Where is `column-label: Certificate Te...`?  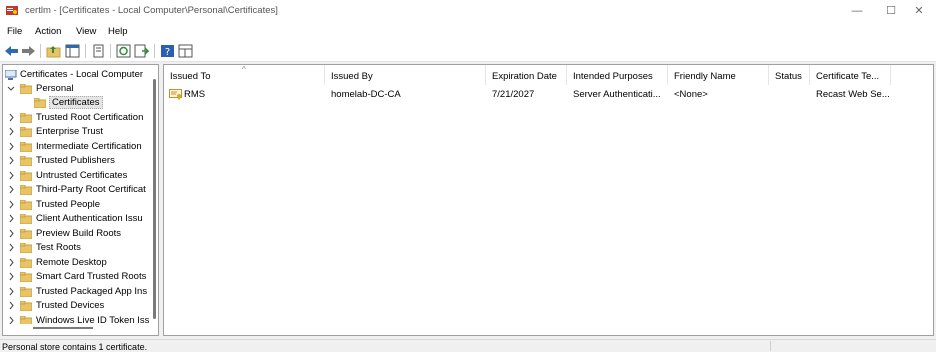 column-label: Certificate Te... is located at coordinates (848, 76).